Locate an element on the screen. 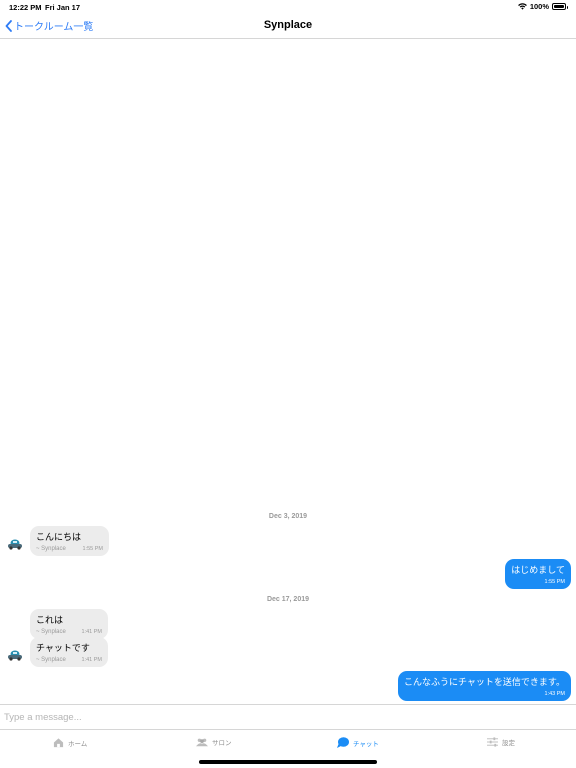  battery-percent: 100% is located at coordinates (539, 6).